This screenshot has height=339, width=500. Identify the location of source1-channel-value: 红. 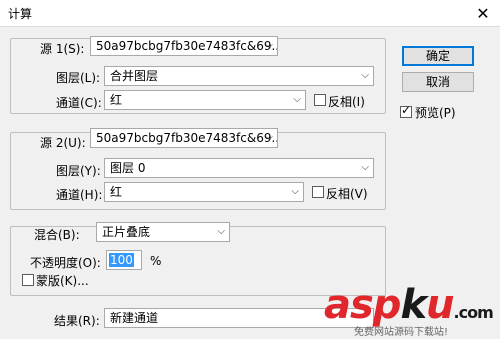
(116, 100).